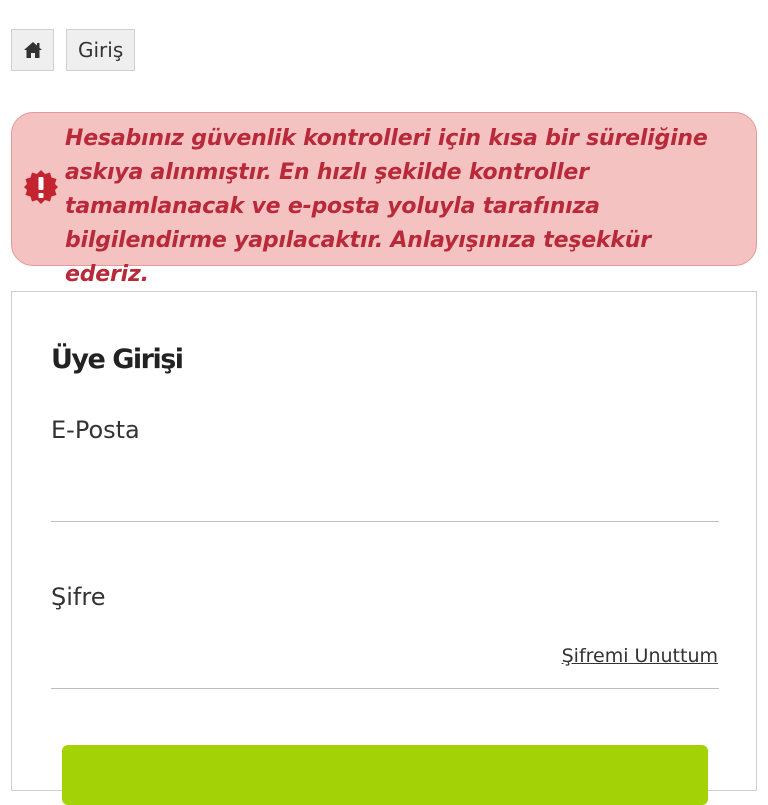  I want to click on exclamation-badge-icon, so click(41, 187).